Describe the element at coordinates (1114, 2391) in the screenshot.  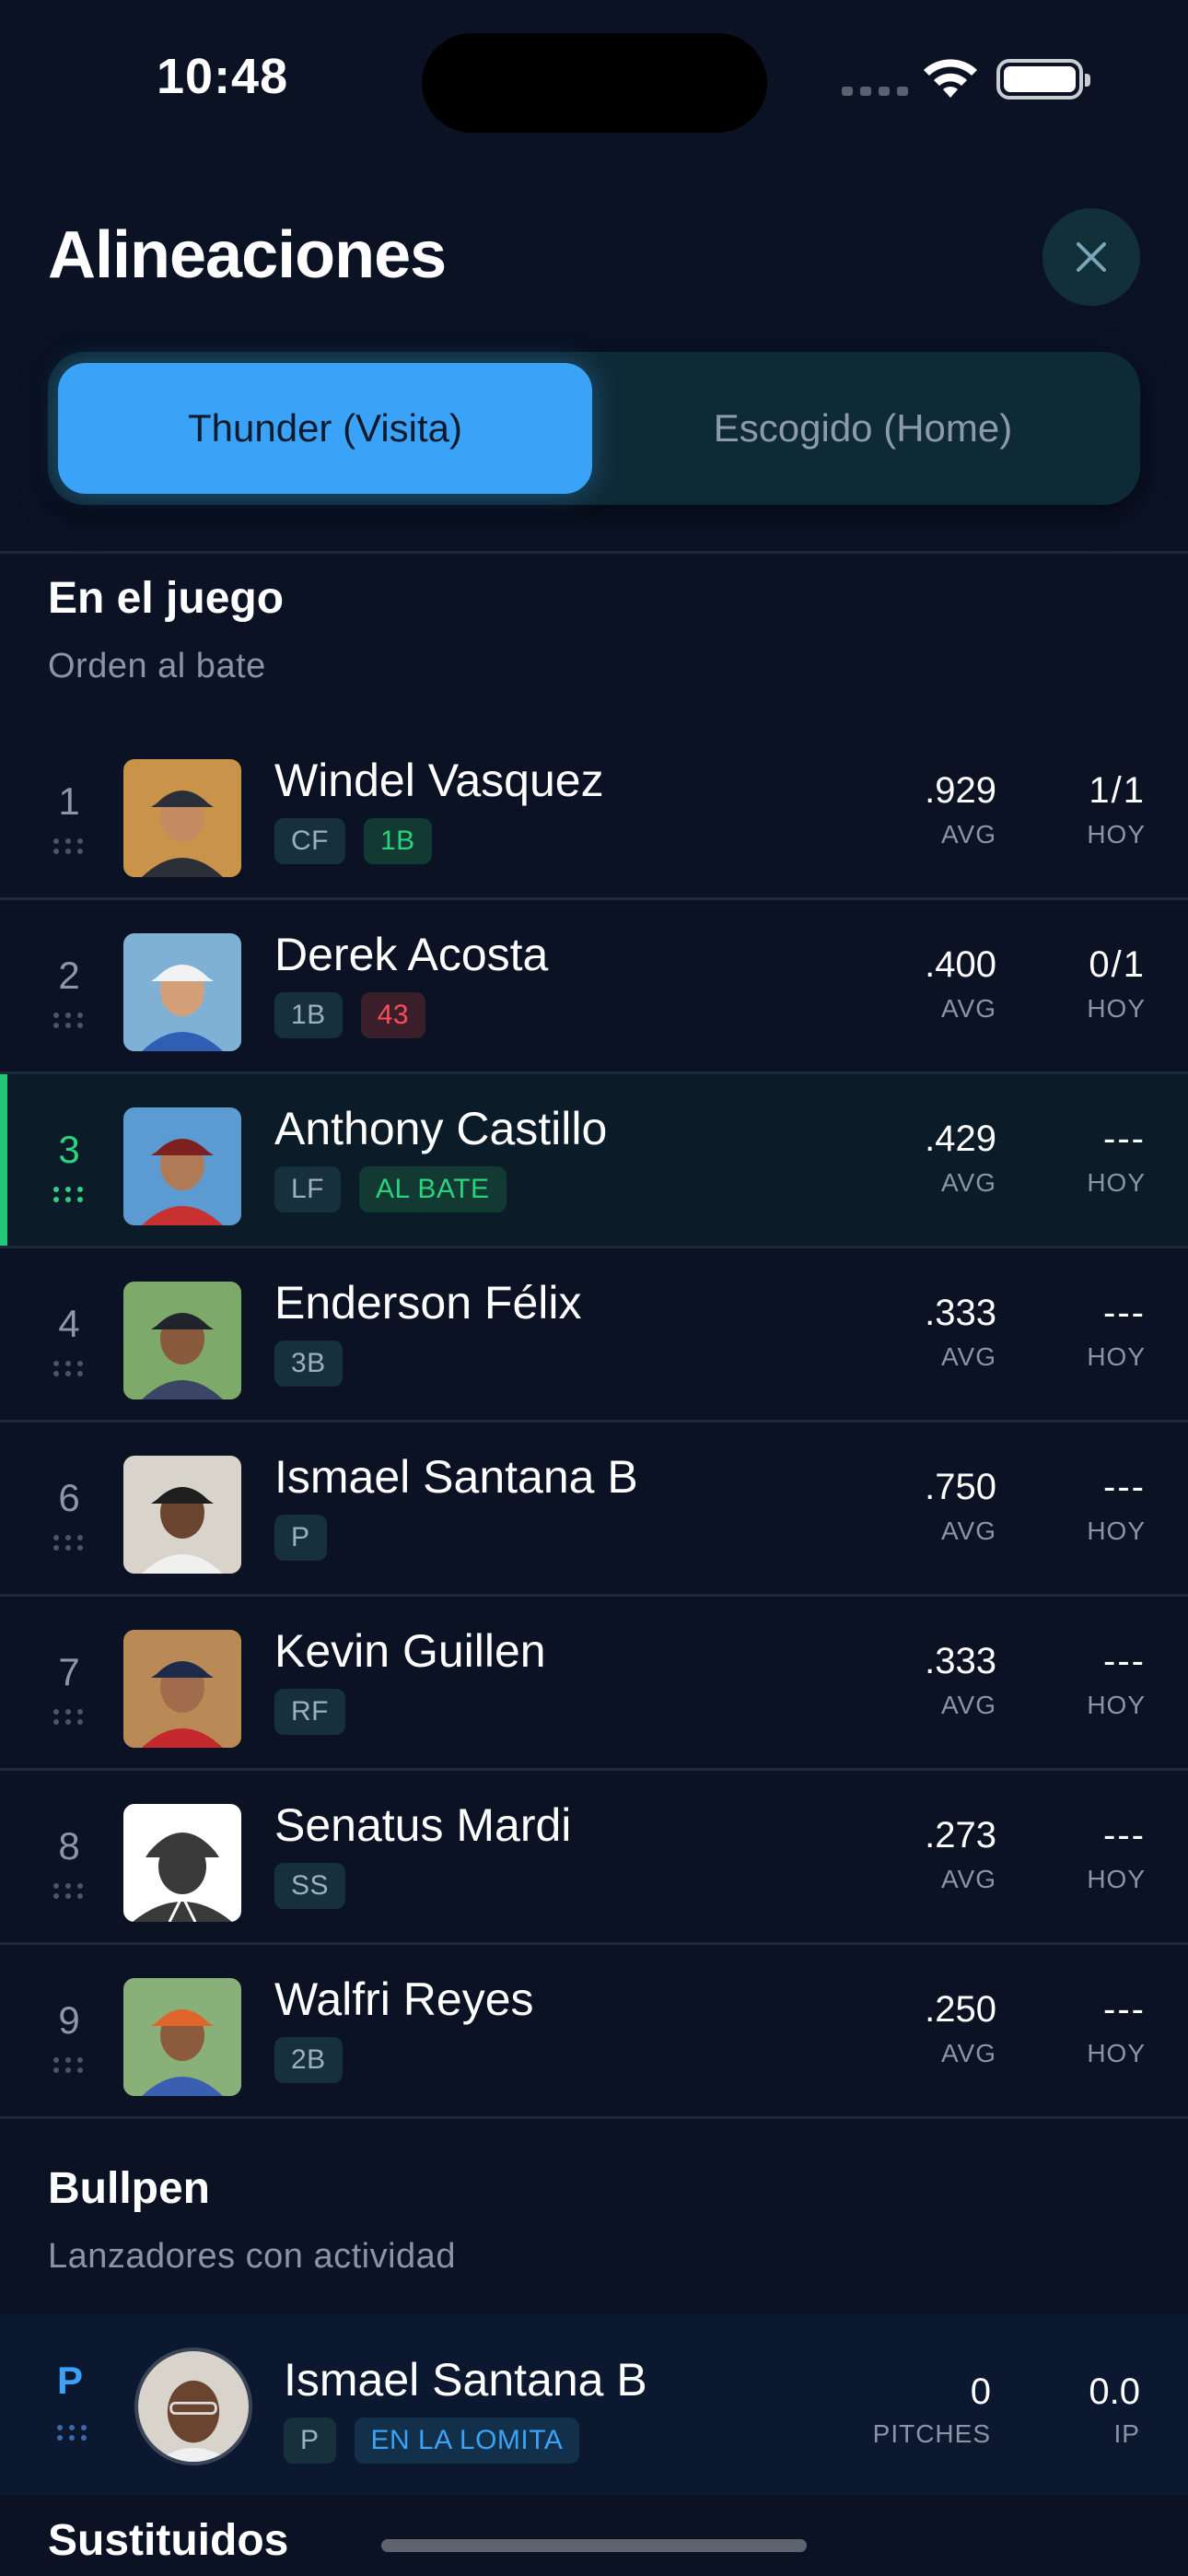
I see `innings-pitched-value: 0.0` at that location.